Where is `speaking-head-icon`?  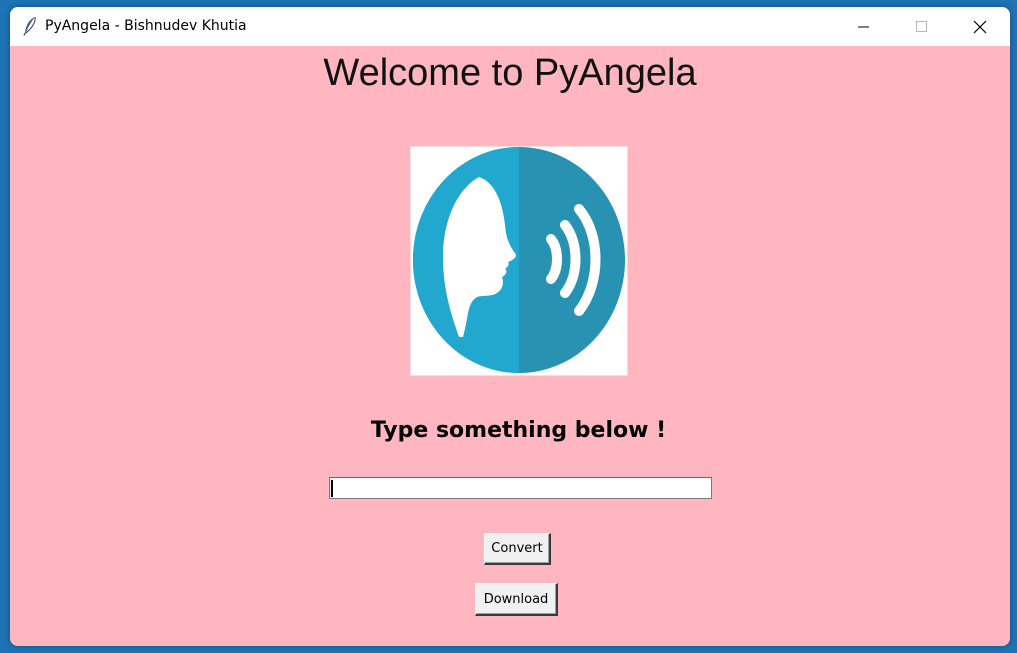 speaking-head-icon is located at coordinates (519, 260).